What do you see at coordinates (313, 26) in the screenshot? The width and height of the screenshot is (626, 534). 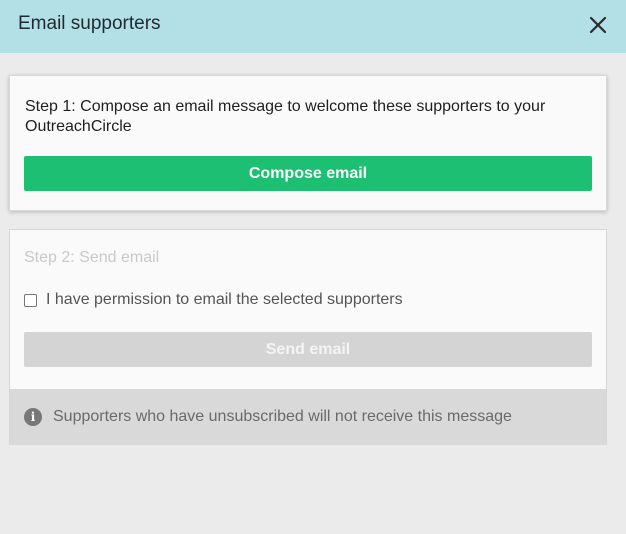 I see `modal-header: Email supporters` at bounding box center [313, 26].